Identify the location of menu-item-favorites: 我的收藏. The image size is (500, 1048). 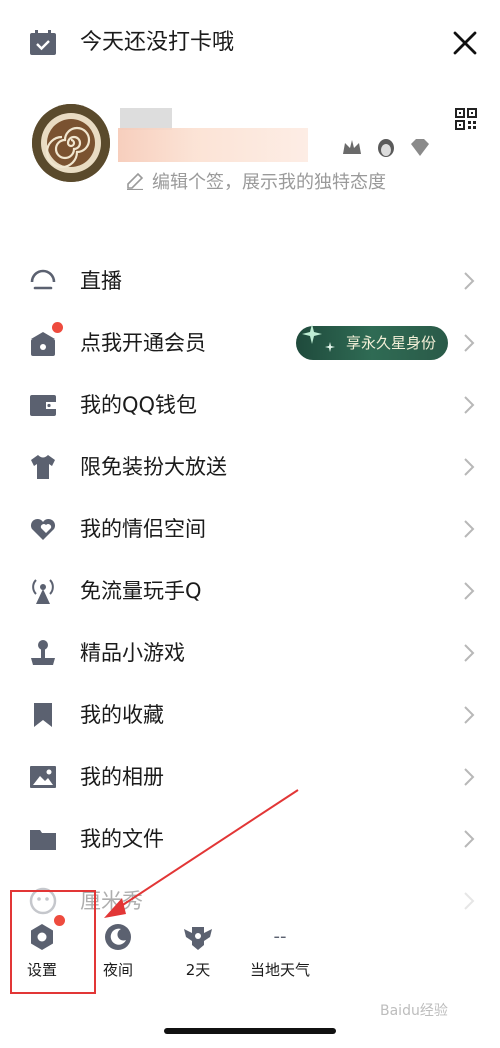
(250, 715).